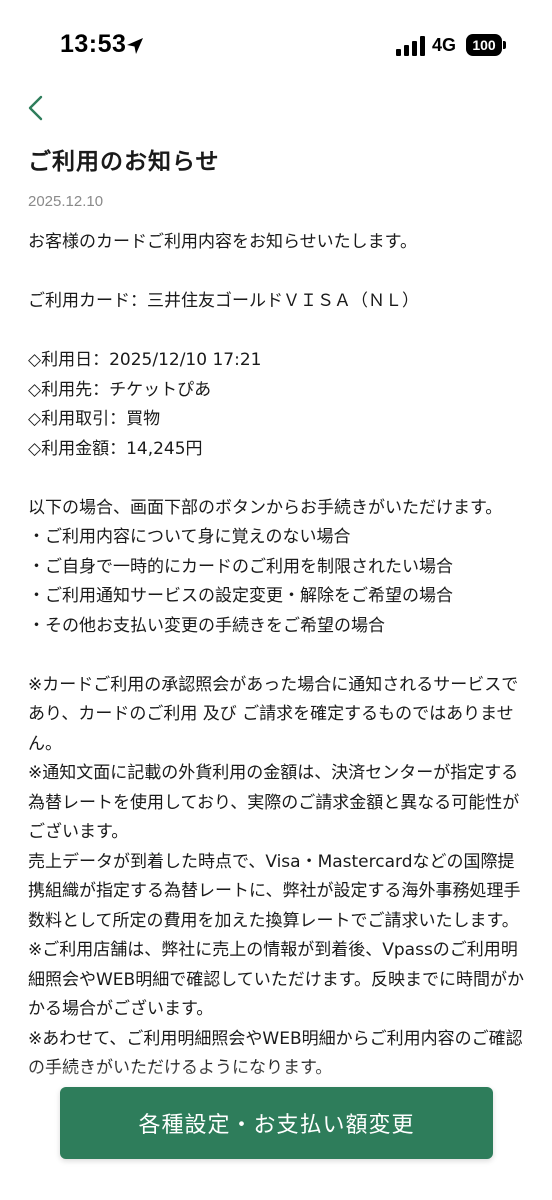 The height and width of the screenshot is (1200, 552). Describe the element at coordinates (93, 44) in the screenshot. I see `status-time: 13:53` at that location.